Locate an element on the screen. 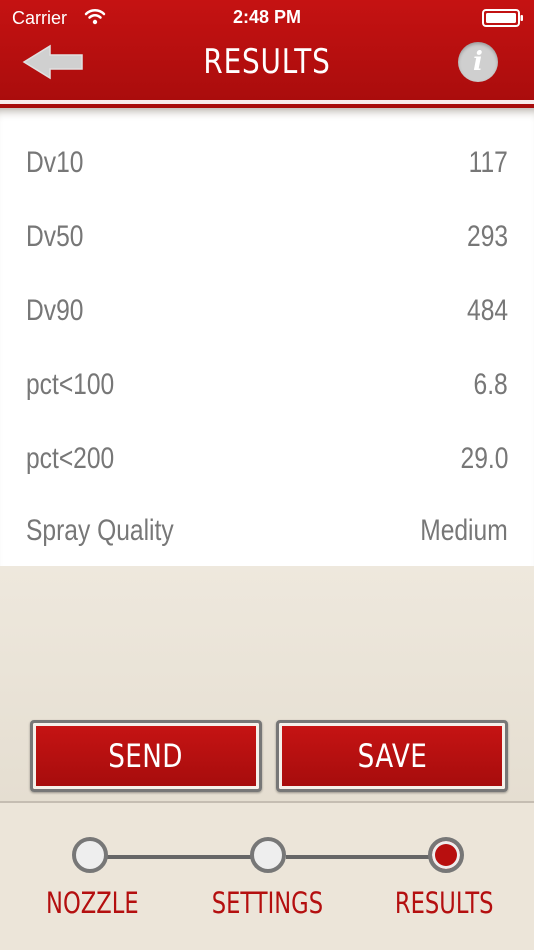 This screenshot has width=534, height=950. result-label: Dv10 is located at coordinates (55, 162).